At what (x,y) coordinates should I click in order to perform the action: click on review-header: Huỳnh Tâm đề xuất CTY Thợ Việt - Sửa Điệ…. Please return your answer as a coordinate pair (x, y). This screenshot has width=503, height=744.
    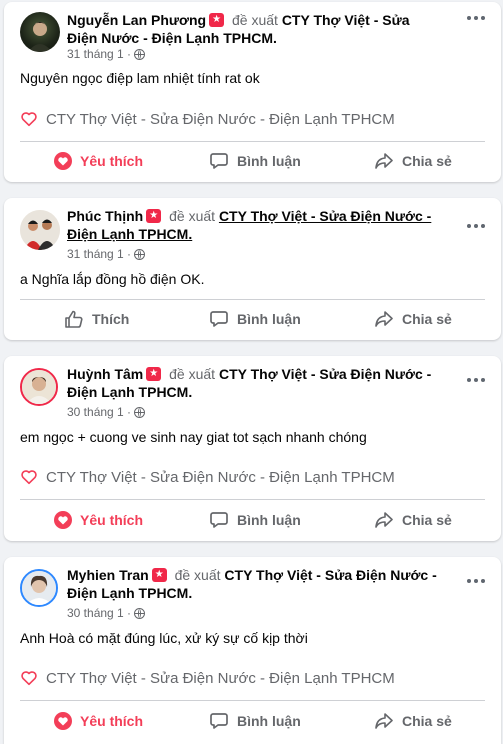
    Looking at the image, I should click on (252, 383).